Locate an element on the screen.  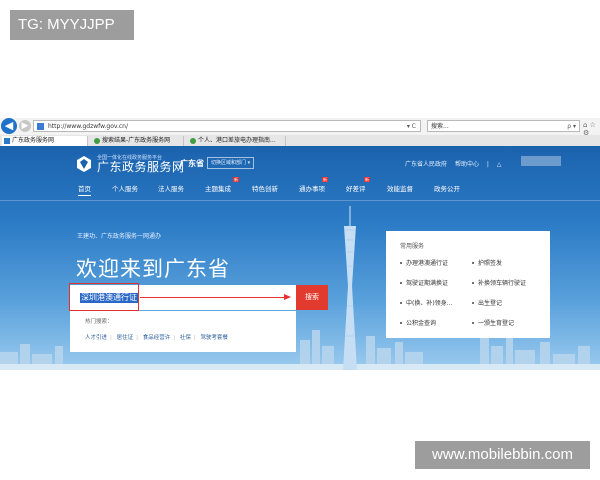
nav-efficiency-supervision: 效能监督 is located at coordinates (400, 188).